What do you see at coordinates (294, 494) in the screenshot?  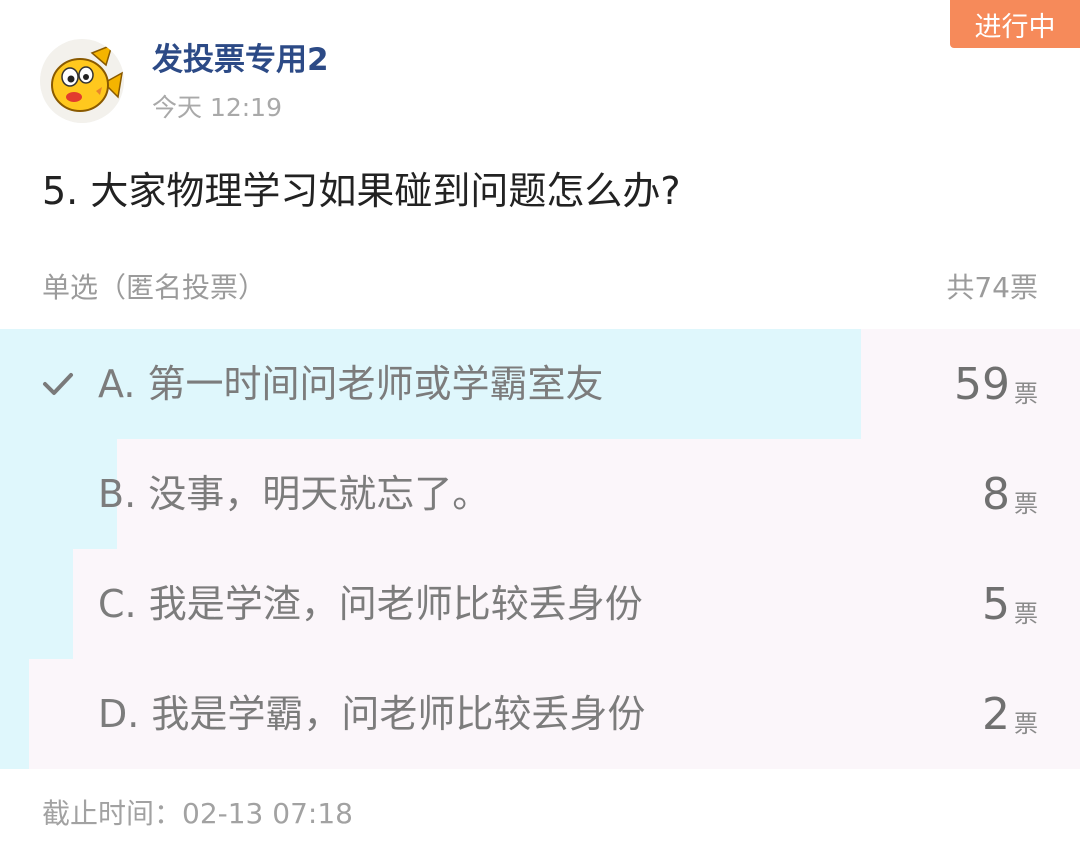 I see `option-b-label: B. 没事，明天就忘了。` at bounding box center [294, 494].